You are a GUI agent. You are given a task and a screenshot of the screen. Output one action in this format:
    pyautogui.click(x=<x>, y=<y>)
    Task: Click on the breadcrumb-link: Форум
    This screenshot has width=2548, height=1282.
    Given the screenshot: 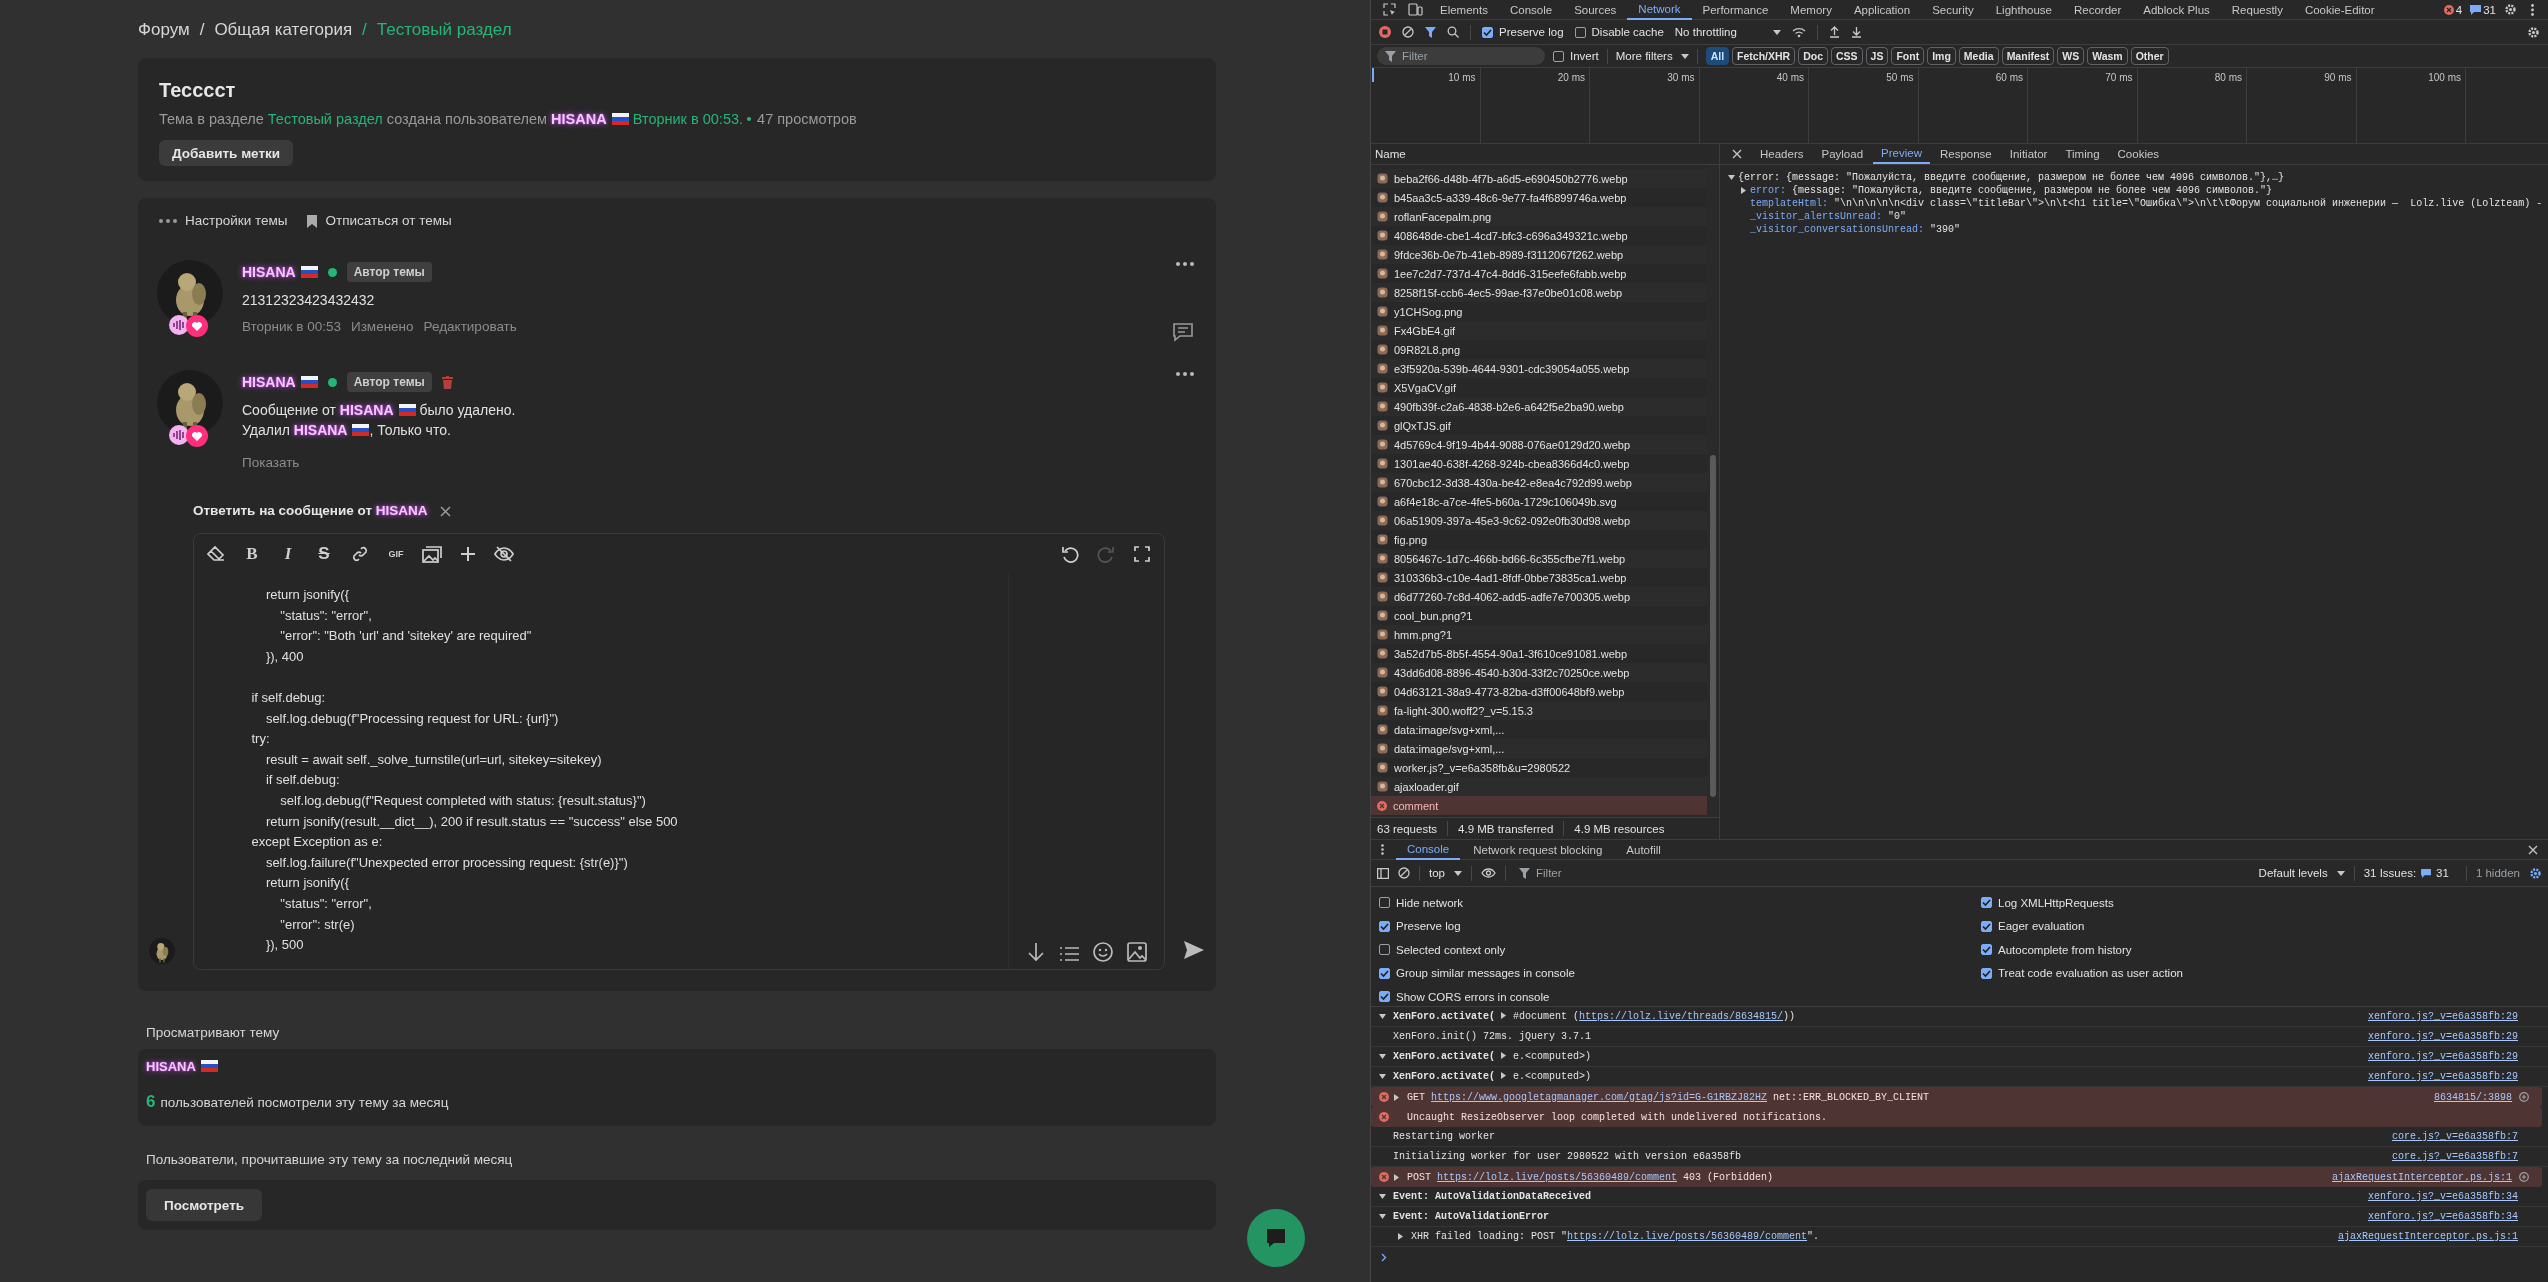 What is the action you would take?
    pyautogui.click(x=164, y=30)
    